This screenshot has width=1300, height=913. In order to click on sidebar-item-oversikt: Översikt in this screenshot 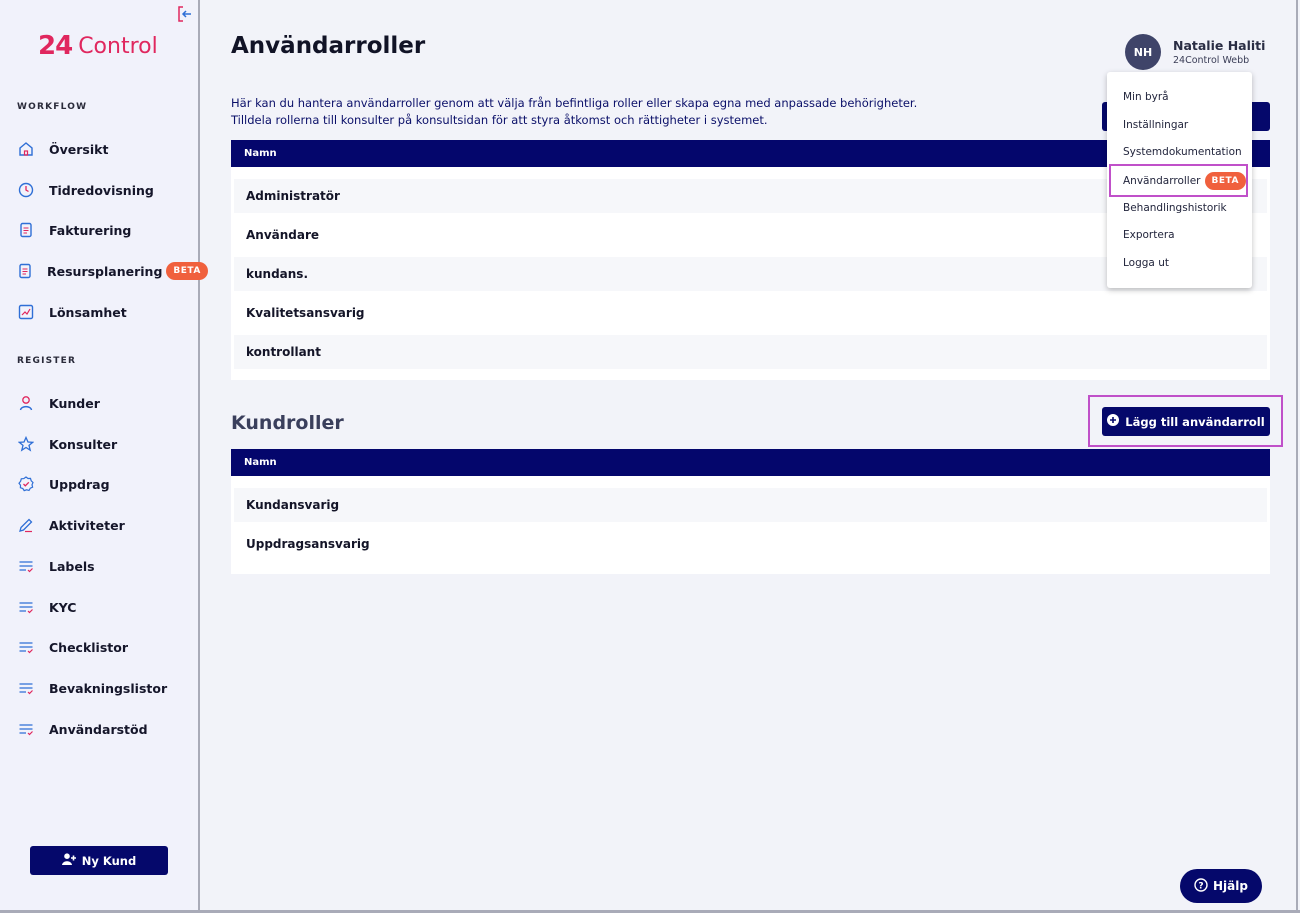, I will do `click(104, 149)`.